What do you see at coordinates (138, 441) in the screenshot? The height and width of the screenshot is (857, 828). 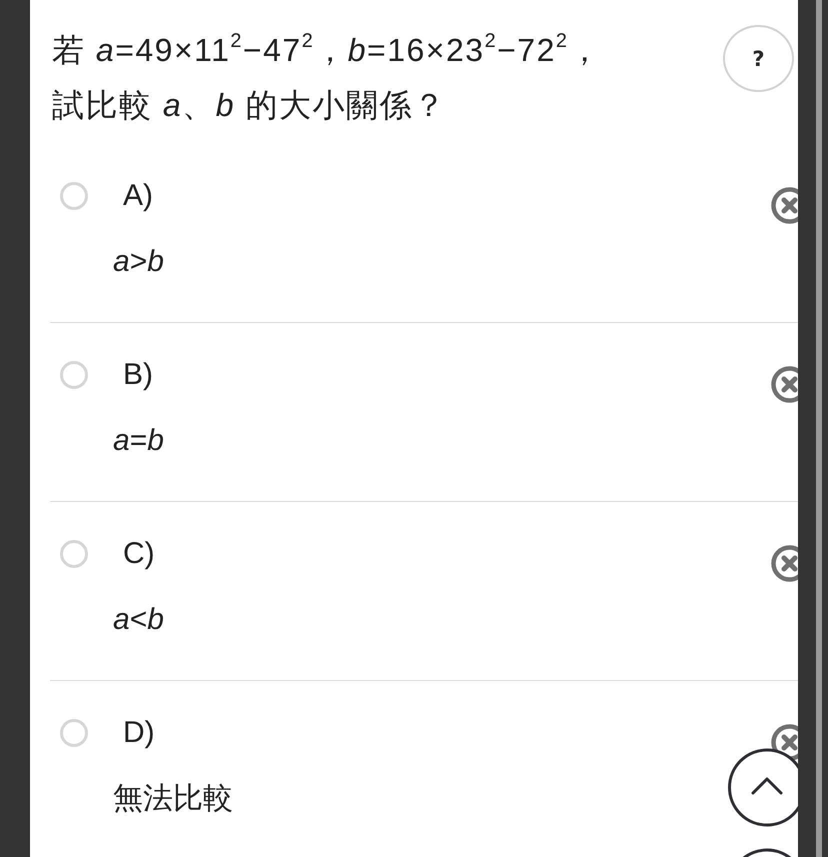 I see `answer-text: a=b` at bounding box center [138, 441].